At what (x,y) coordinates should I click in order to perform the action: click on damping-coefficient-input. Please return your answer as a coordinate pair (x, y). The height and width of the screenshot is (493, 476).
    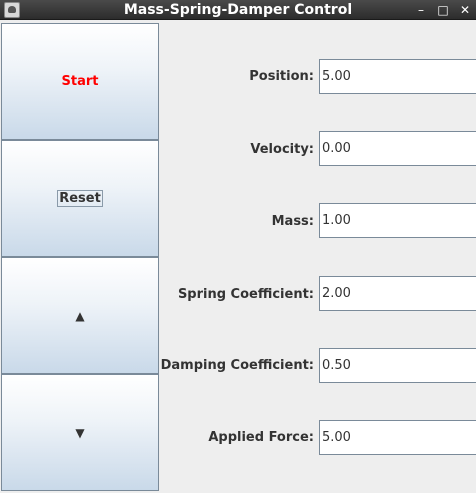
    Looking at the image, I should click on (397, 365).